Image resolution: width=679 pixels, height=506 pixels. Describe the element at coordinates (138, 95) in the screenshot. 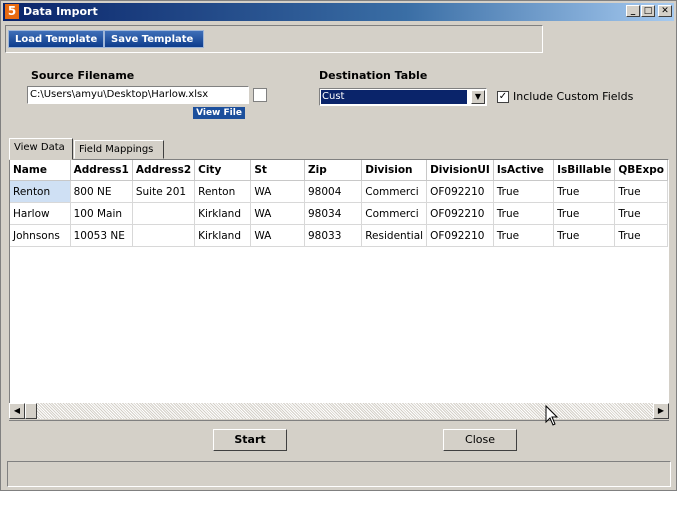

I see `source-filename-input: C:\Users\amyu\Desktop\Harlow.xlsx` at that location.